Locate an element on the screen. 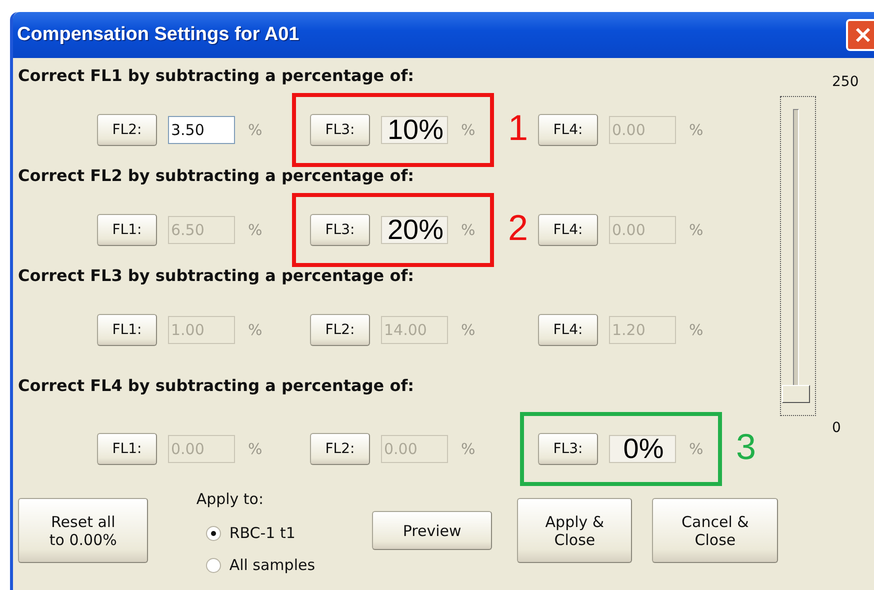 The image size is (874, 590). radio-label: All samples is located at coordinates (272, 565).